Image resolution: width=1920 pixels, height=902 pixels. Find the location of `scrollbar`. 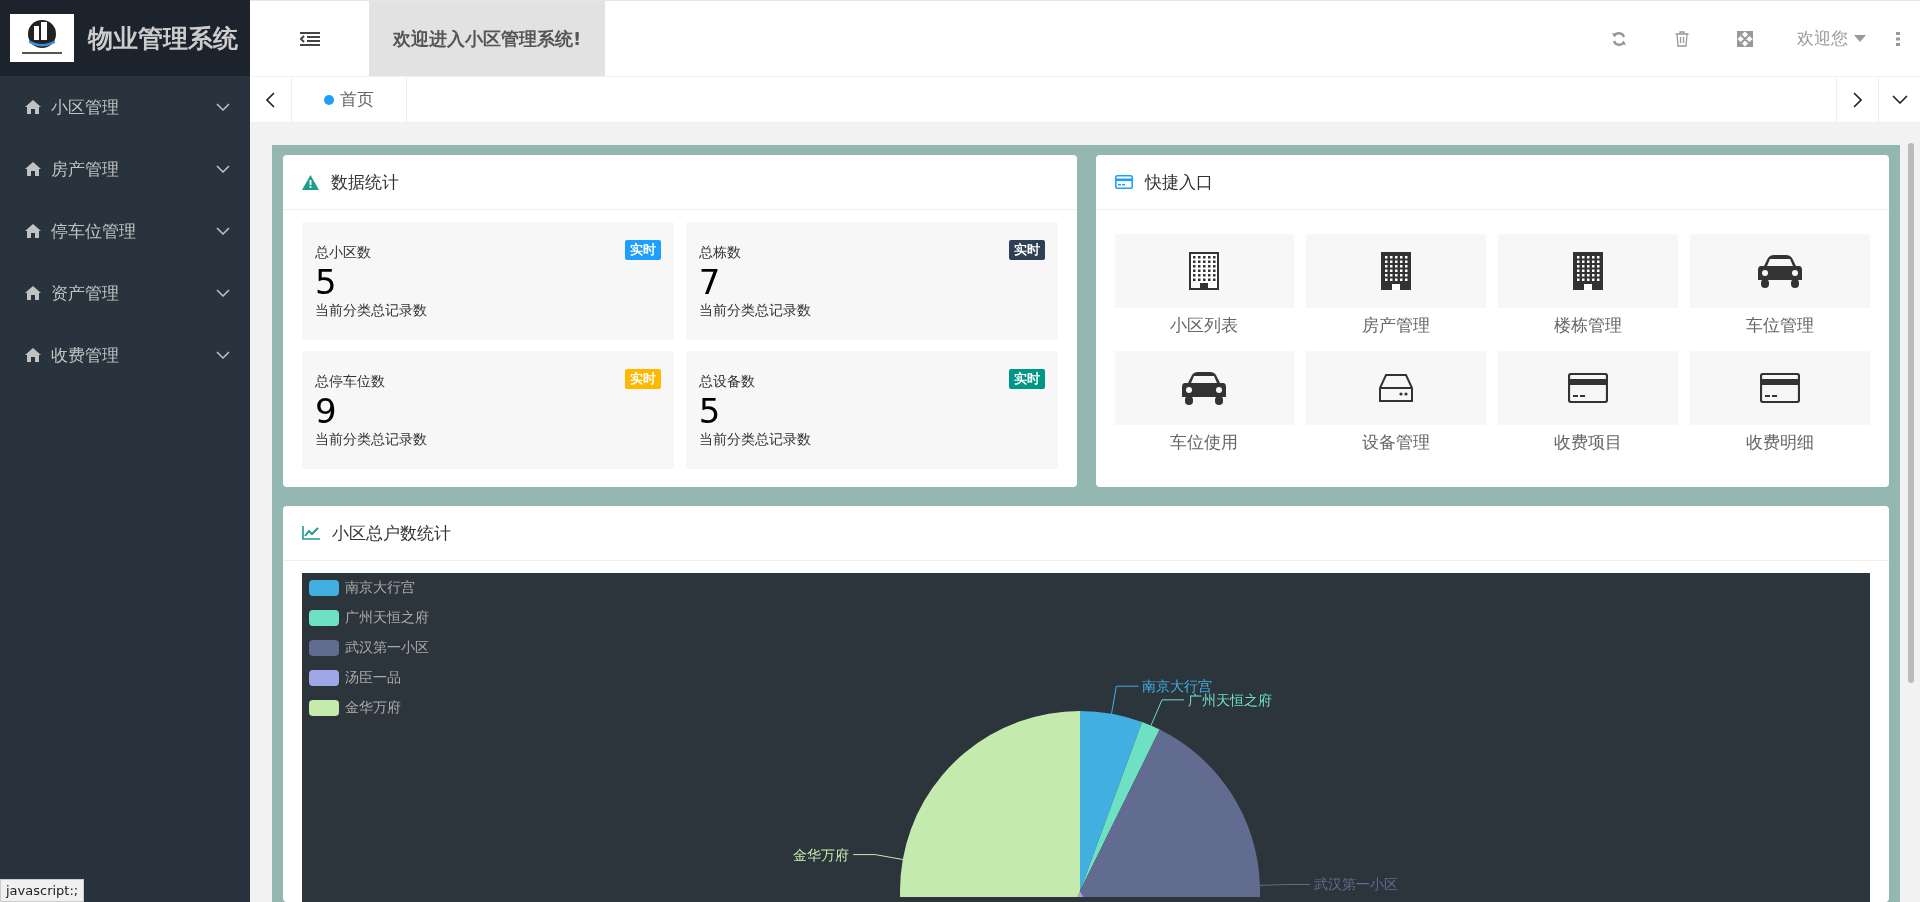

scrollbar is located at coordinates (1911, 413).